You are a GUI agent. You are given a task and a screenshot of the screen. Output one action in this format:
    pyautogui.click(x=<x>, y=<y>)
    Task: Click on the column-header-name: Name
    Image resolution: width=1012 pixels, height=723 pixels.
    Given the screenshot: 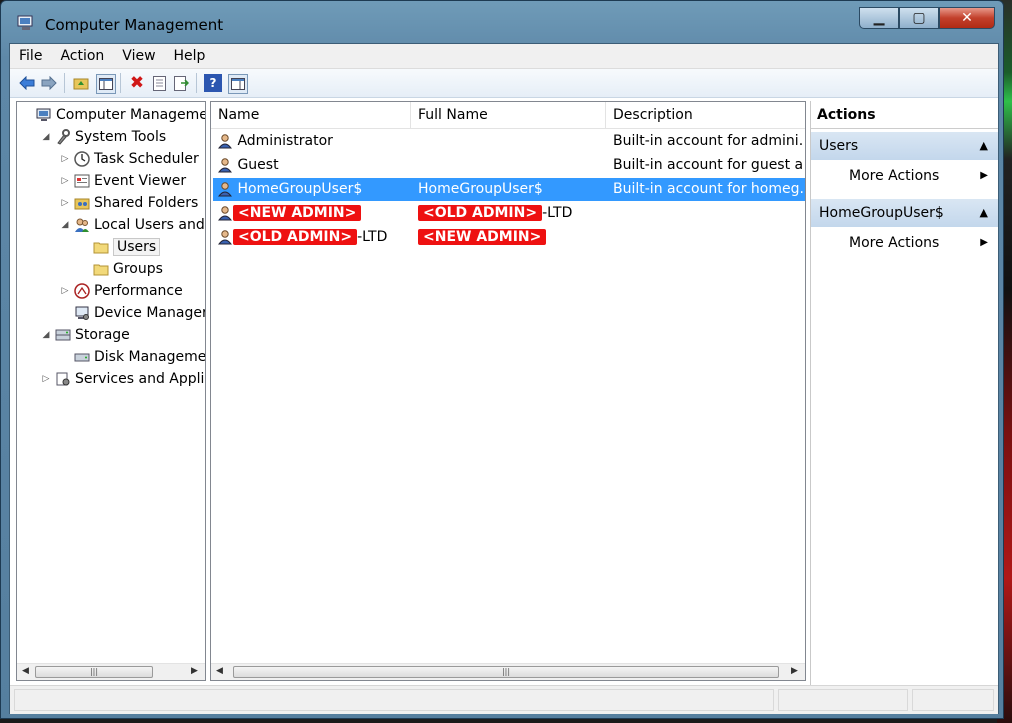 What is the action you would take?
    pyautogui.click(x=311, y=115)
    